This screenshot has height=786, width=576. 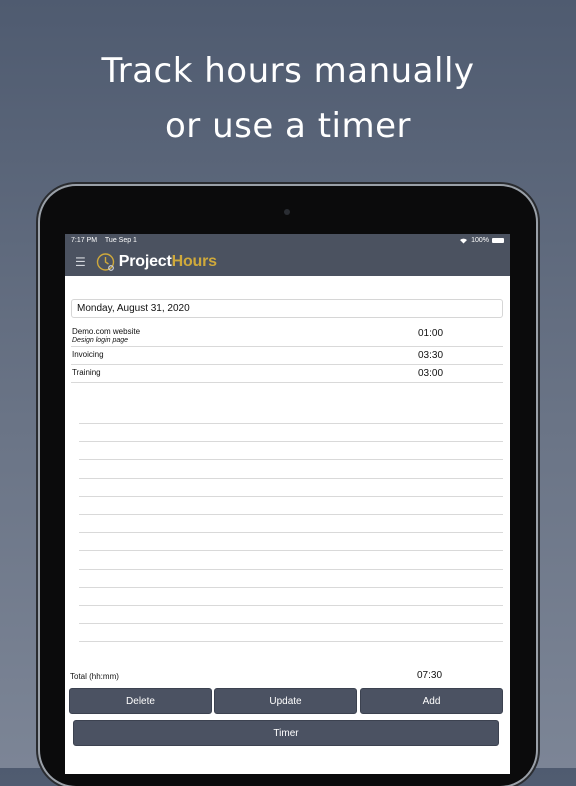 I want to click on entry-name: Demo.com website, so click(x=106, y=331).